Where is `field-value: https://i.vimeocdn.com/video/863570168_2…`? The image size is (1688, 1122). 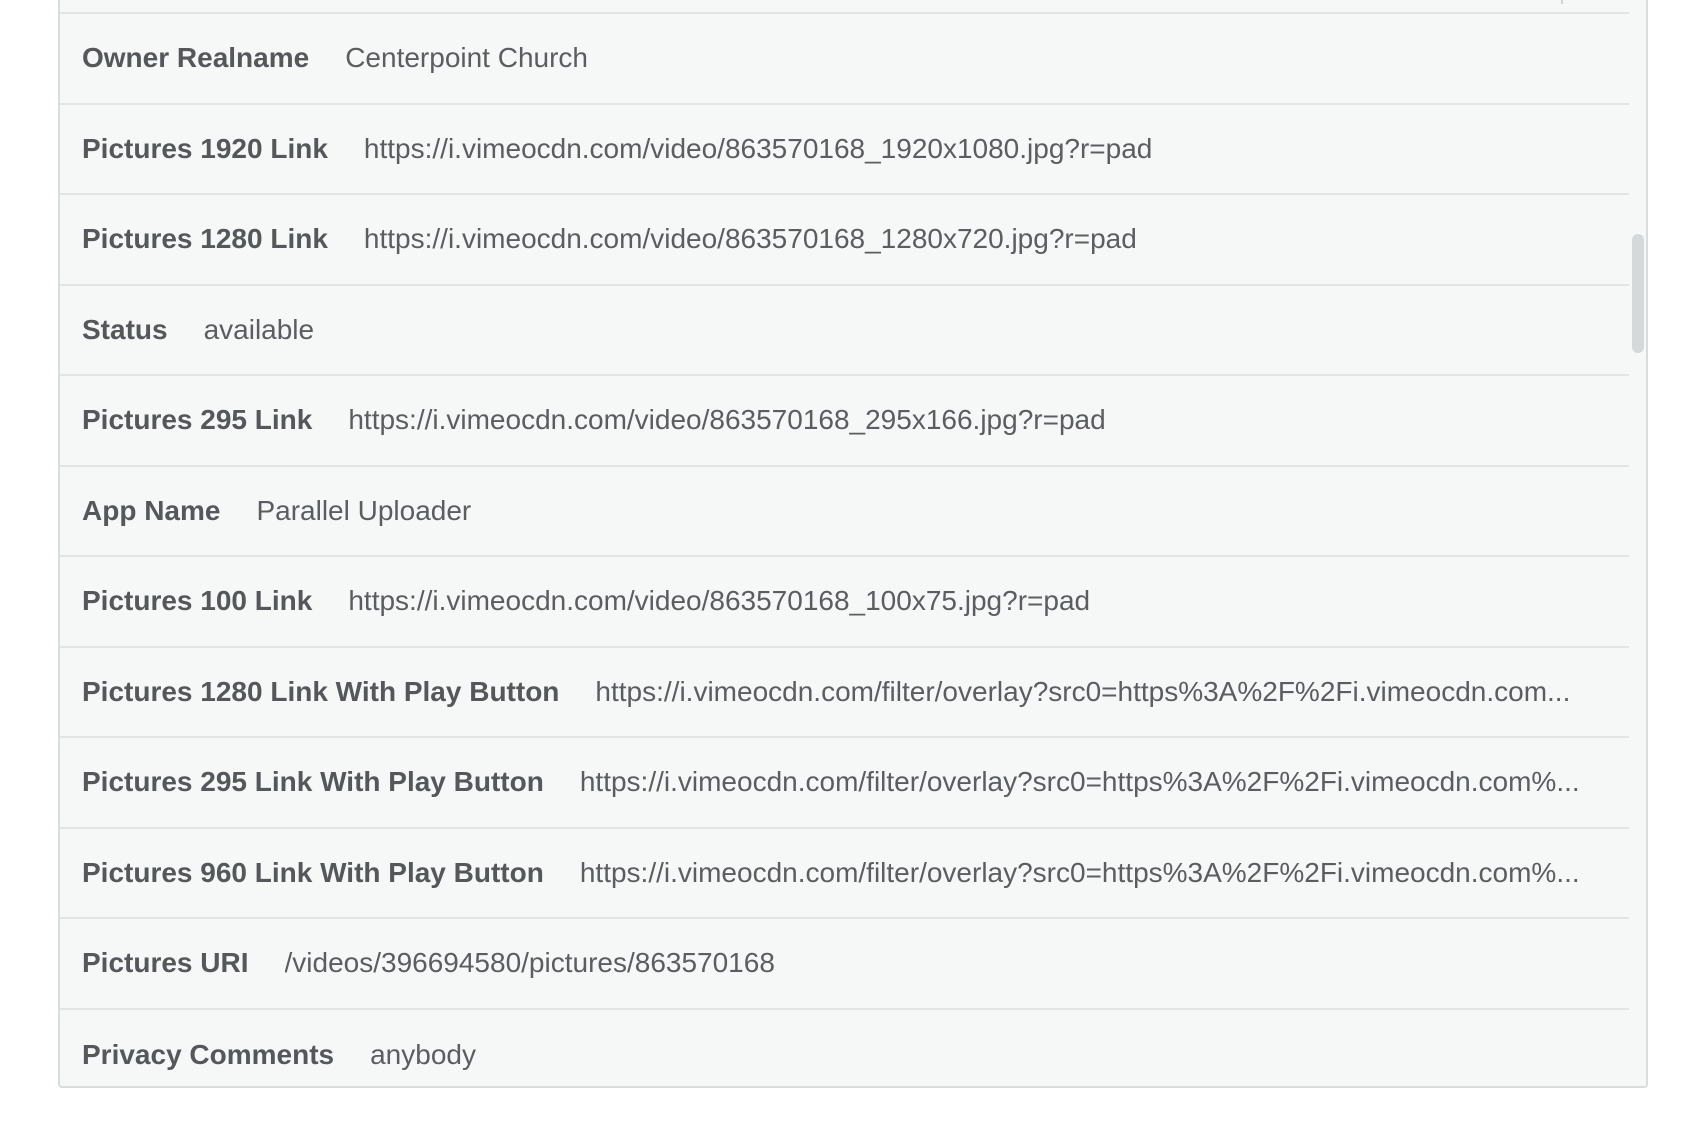 field-value: https://i.vimeocdn.com/video/863570168_2… is located at coordinates (727, 420).